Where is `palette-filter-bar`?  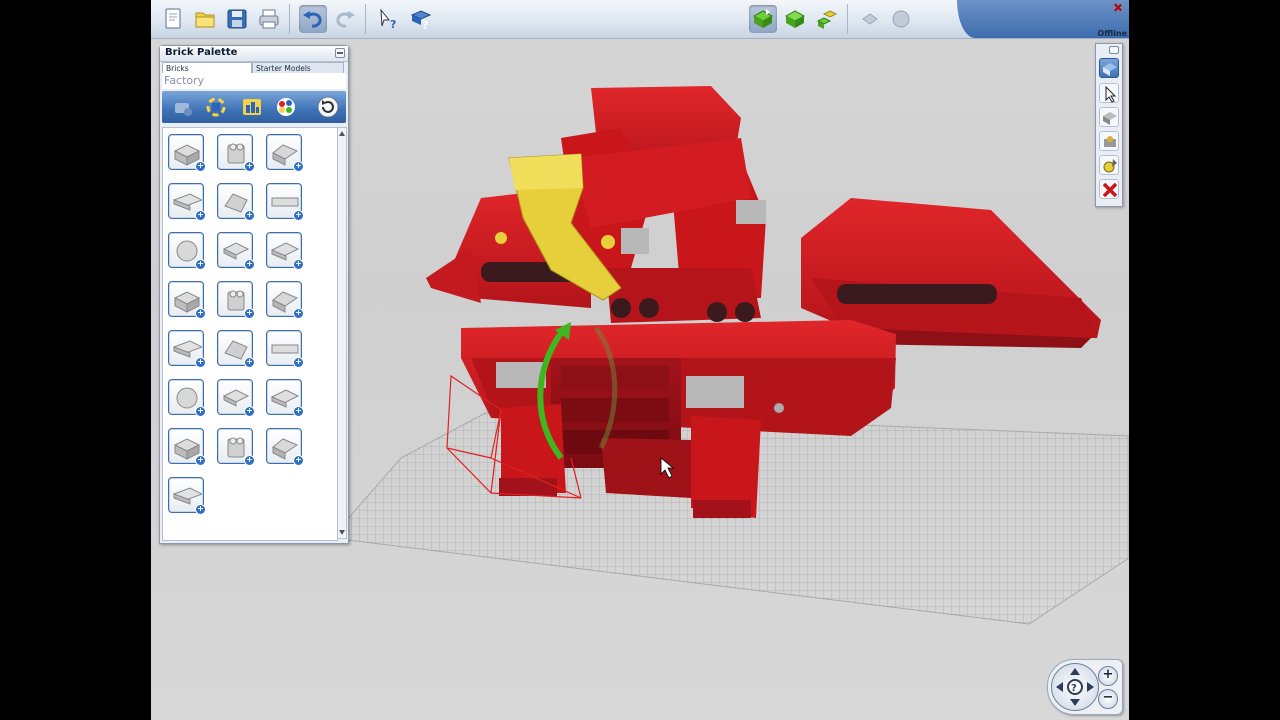
palette-filter-bar is located at coordinates (254, 107).